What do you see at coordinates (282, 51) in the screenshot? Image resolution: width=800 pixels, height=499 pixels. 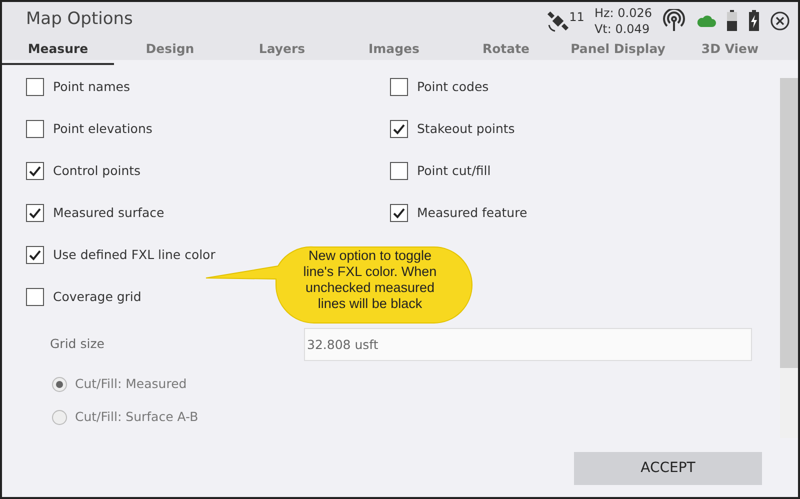 I see `tab: Layers` at bounding box center [282, 51].